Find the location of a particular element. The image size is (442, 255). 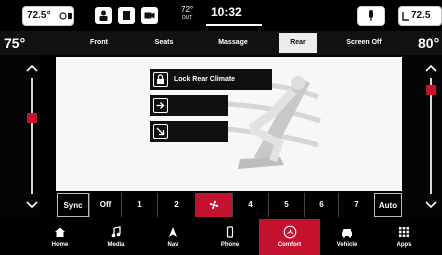

driver-temp-slider-track is located at coordinates (32, 136).